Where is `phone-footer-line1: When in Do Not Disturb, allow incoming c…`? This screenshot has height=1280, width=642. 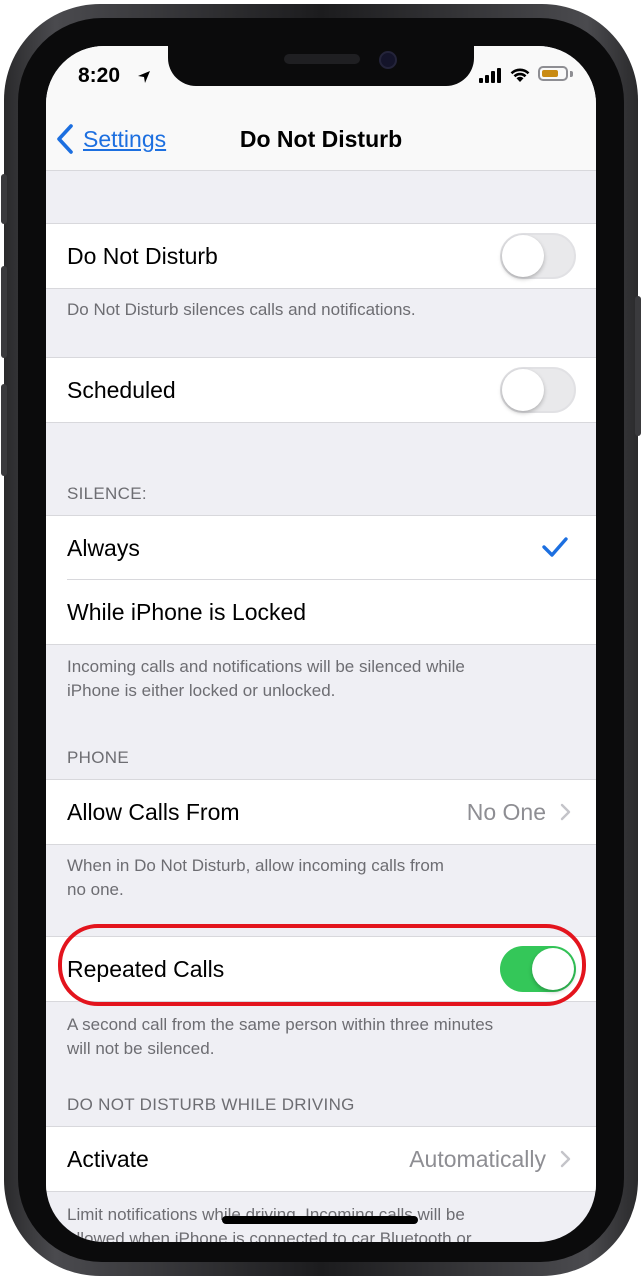
phone-footer-line1: When in Do Not Disturb, allow incoming c… is located at coordinates (255, 865).